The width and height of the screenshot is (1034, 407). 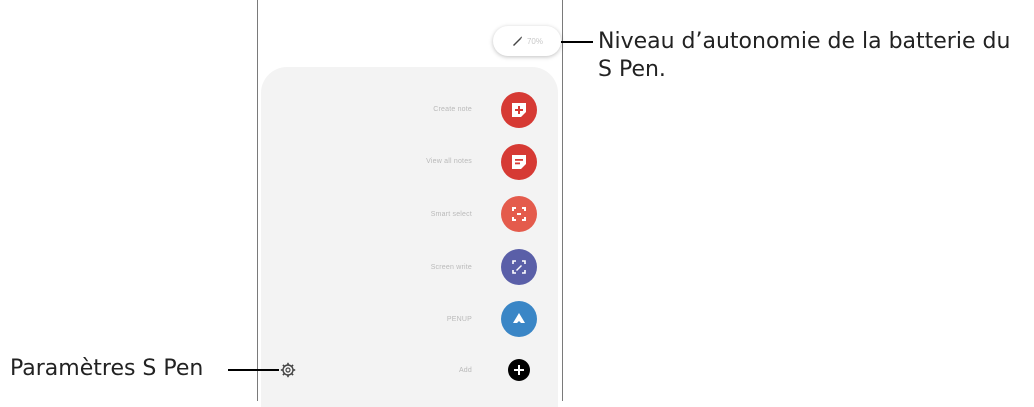 I want to click on penup-button, so click(x=519, y=319).